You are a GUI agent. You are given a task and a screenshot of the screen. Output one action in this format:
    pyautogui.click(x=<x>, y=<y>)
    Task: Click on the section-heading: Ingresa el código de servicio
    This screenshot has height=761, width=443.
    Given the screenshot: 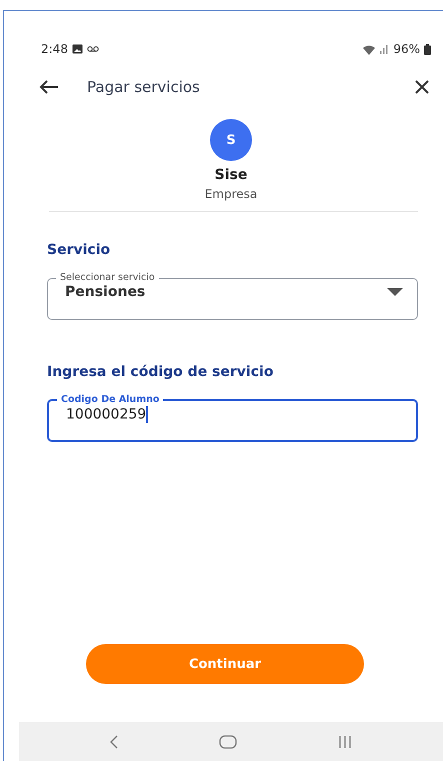 What is the action you would take?
    pyautogui.click(x=160, y=372)
    